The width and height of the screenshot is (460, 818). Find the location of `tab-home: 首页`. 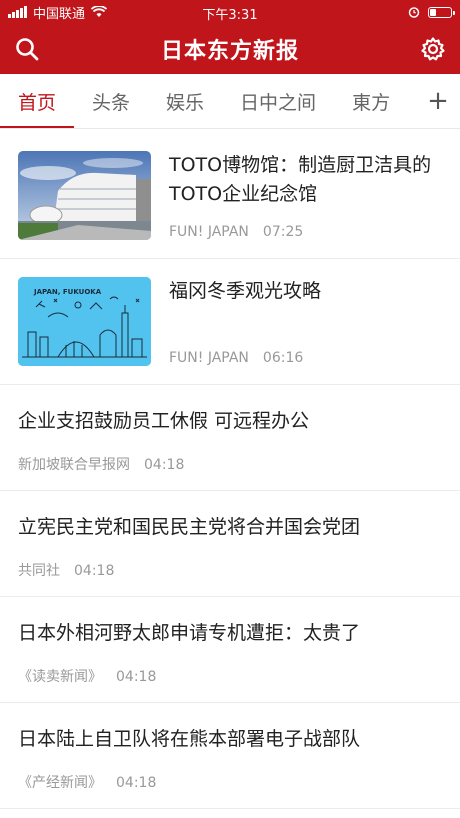

tab-home: 首页 is located at coordinates (37, 101).